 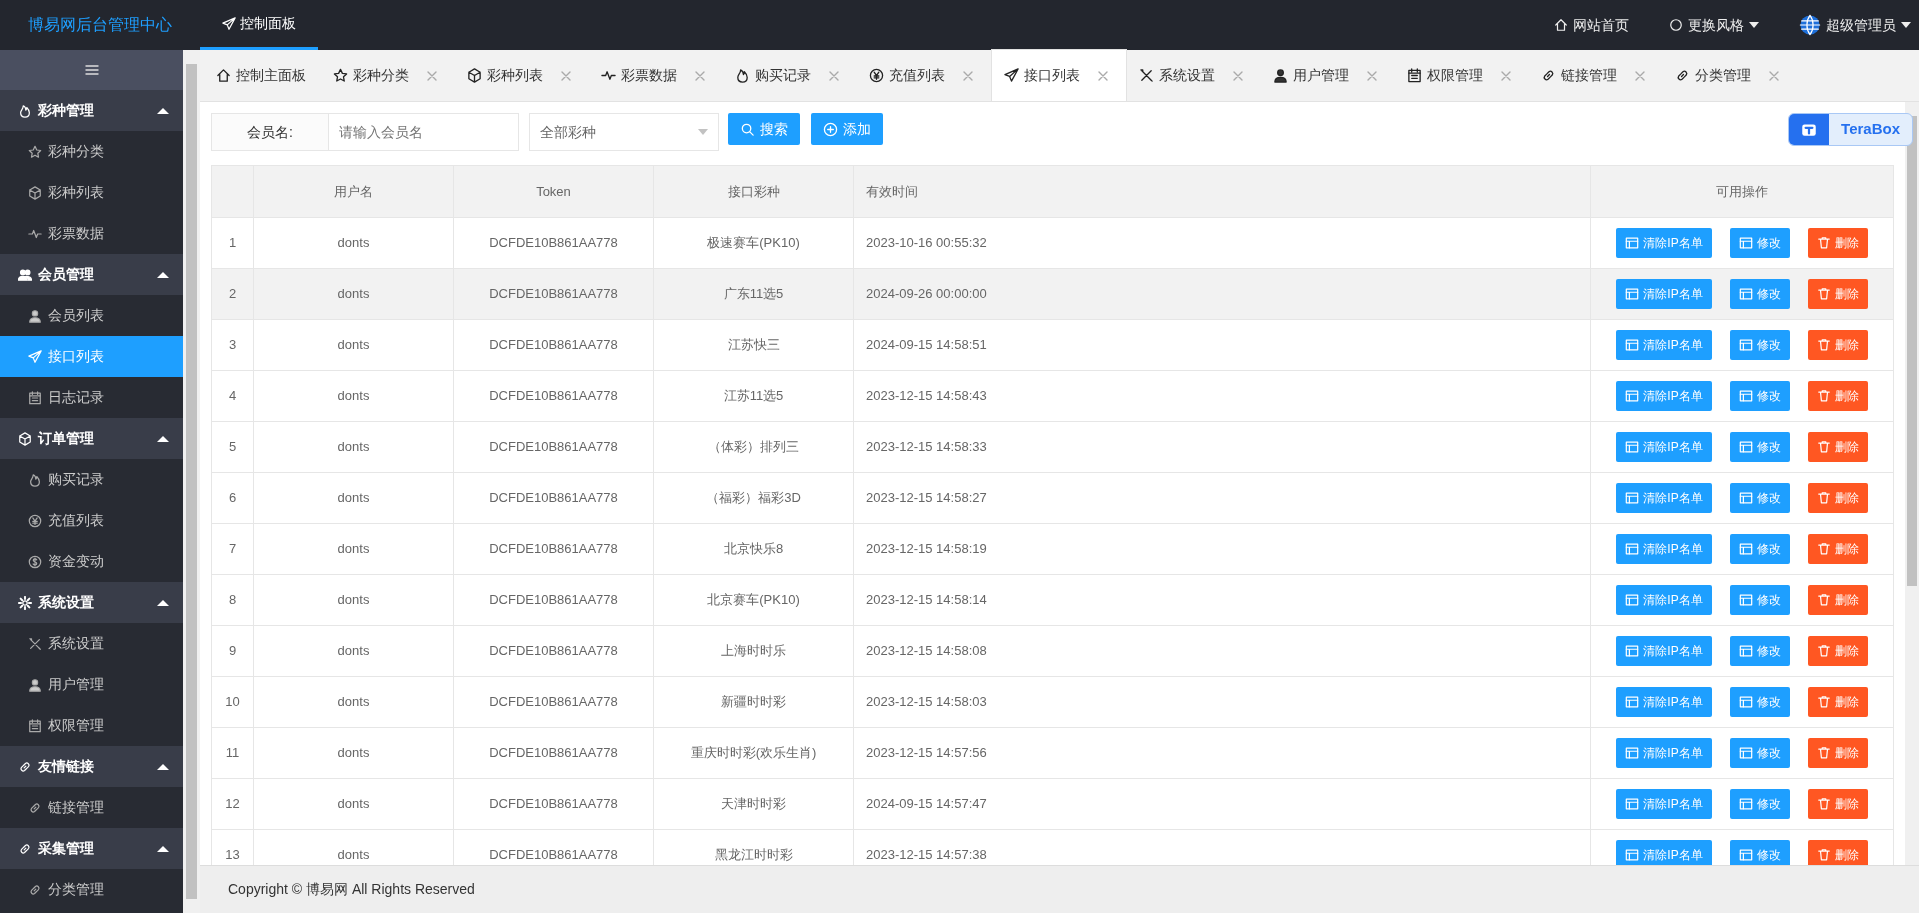 What do you see at coordinates (753, 549) in the screenshot?
I see `table-cell: 北京快乐8` at bounding box center [753, 549].